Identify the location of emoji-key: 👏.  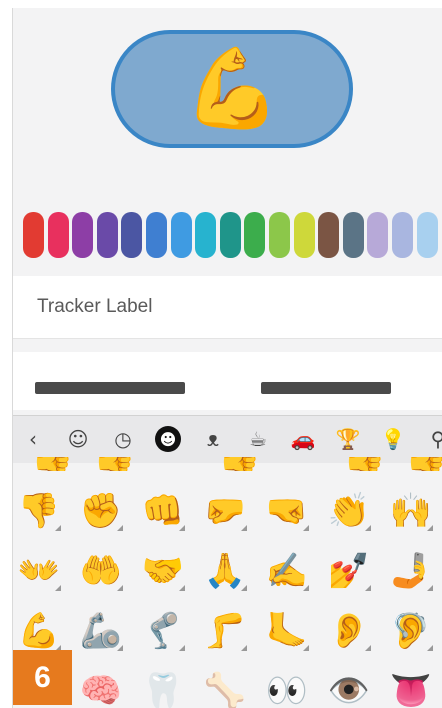
(349, 511).